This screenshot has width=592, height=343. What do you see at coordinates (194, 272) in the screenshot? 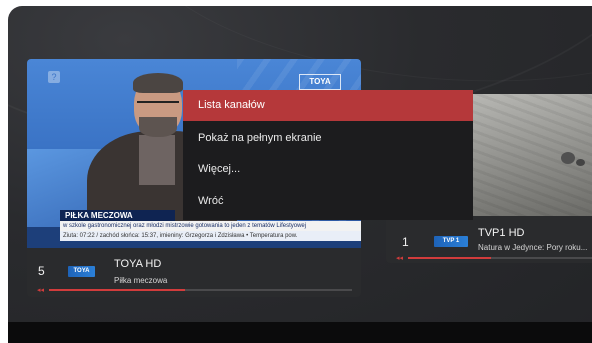
I see `channel-info: 5 TOYA TOYA HD Piłka meczowa ◂◂` at bounding box center [194, 272].